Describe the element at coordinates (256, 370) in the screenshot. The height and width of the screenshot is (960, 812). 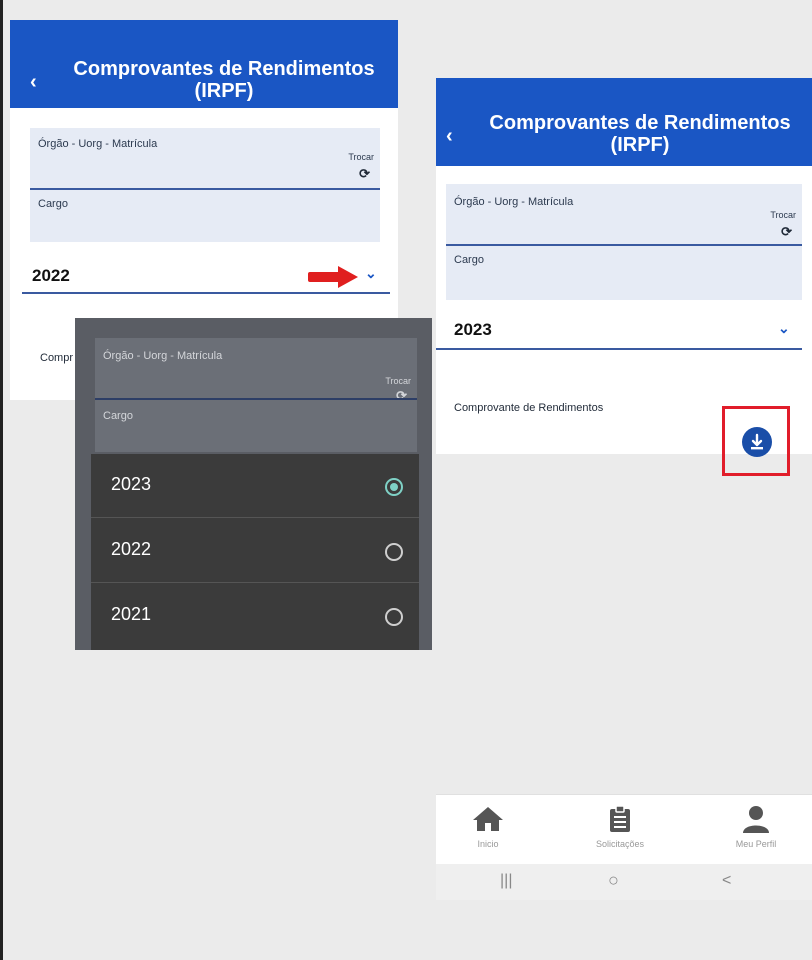
I see `overlay-org-field: Órgão - Uorg - Matrícula Trocar ⟳` at that location.